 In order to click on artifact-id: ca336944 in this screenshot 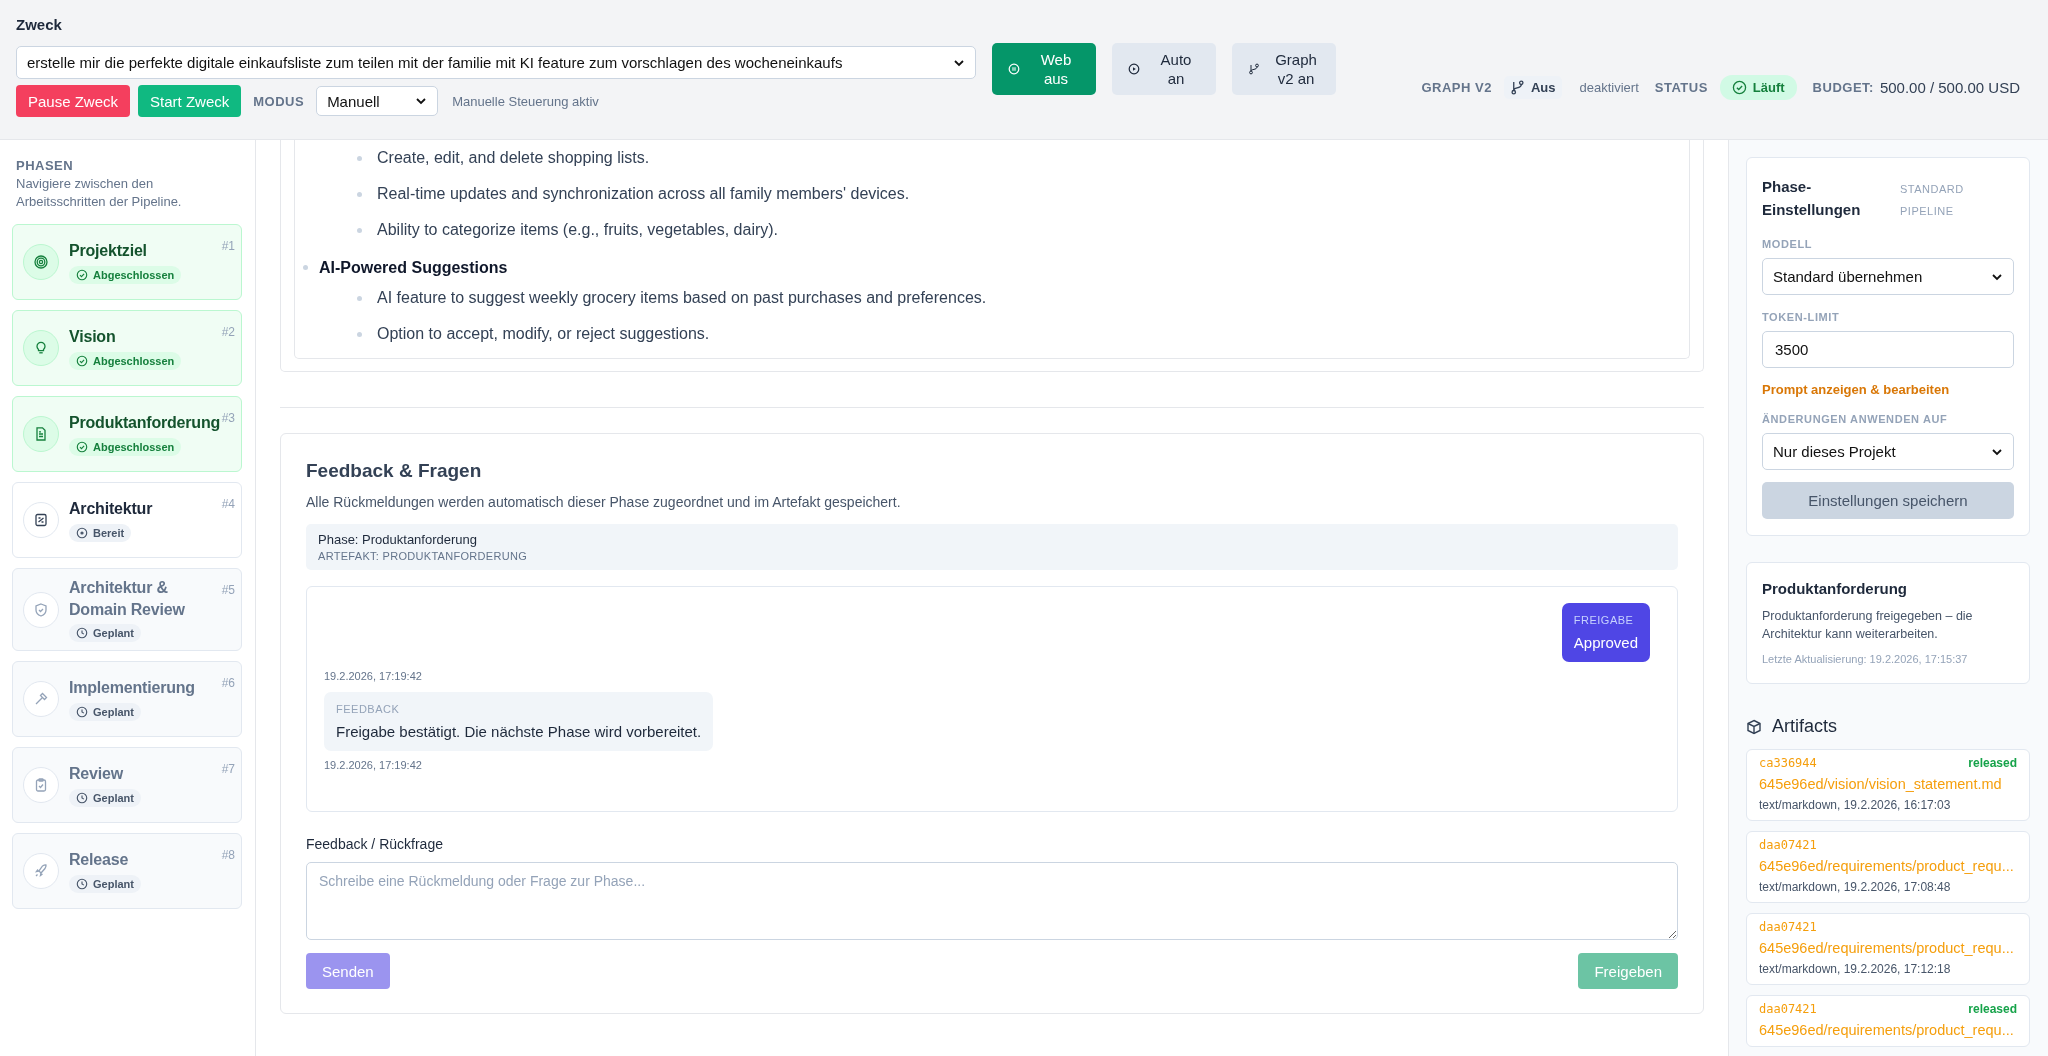, I will do `click(1788, 763)`.